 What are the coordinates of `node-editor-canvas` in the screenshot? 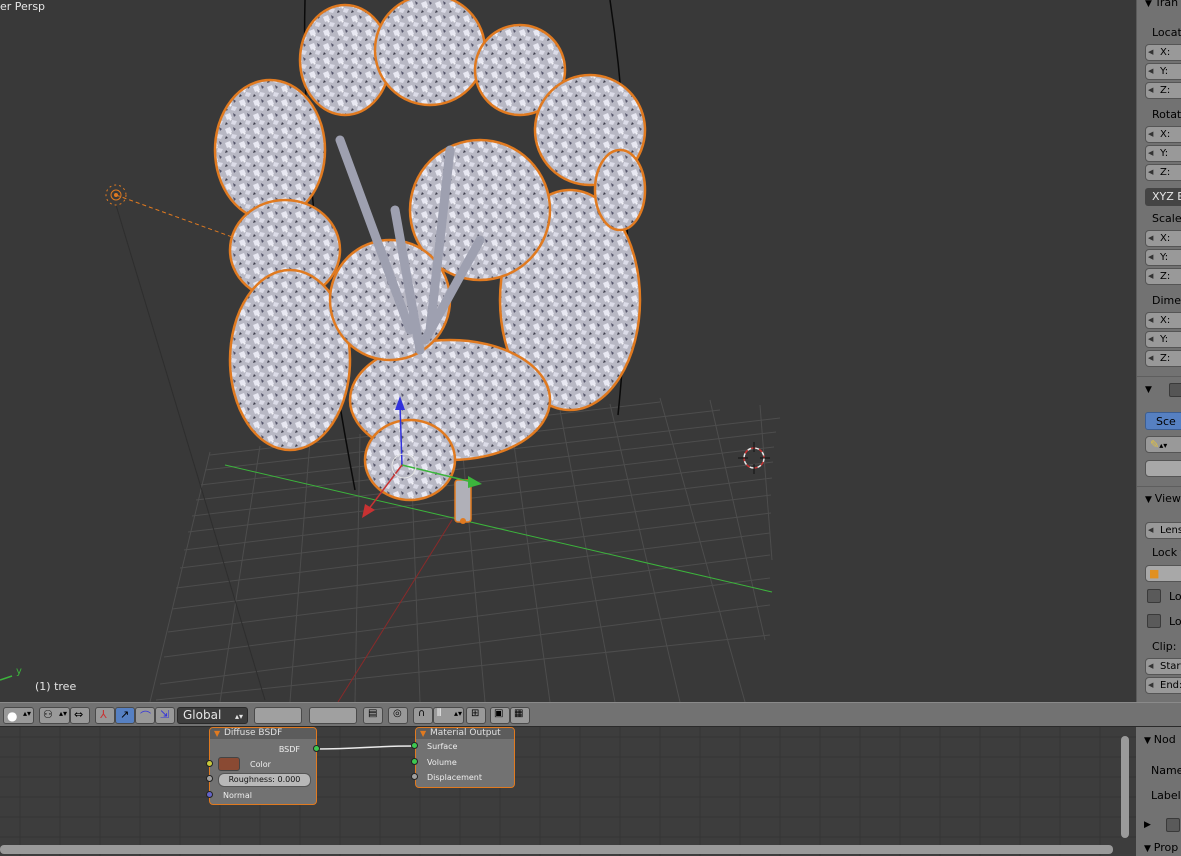 It's located at (568, 791).